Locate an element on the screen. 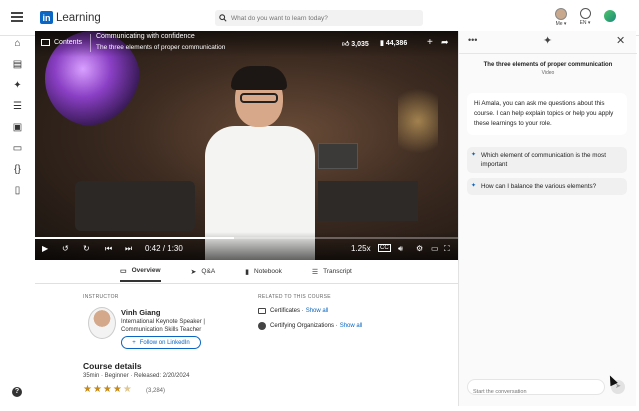  rewind-icon: ↺ is located at coordinates (65, 248).